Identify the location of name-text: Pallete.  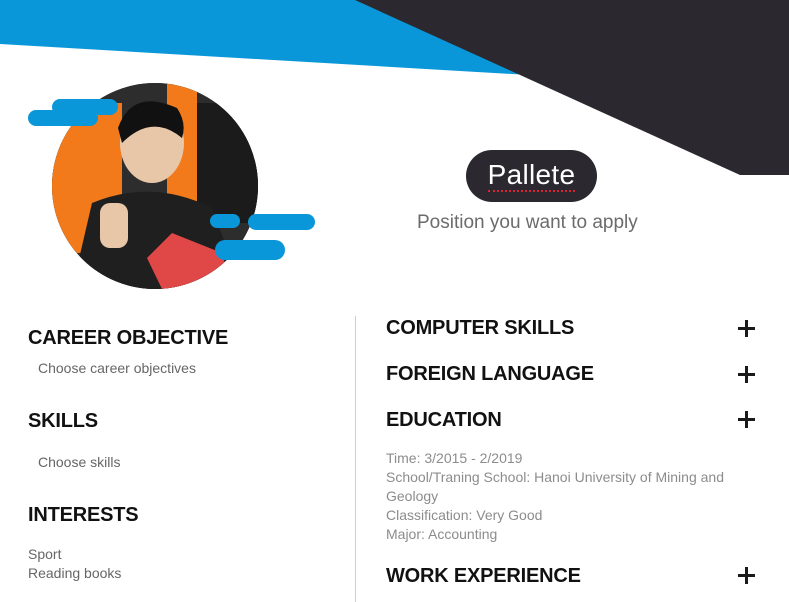
(531, 175).